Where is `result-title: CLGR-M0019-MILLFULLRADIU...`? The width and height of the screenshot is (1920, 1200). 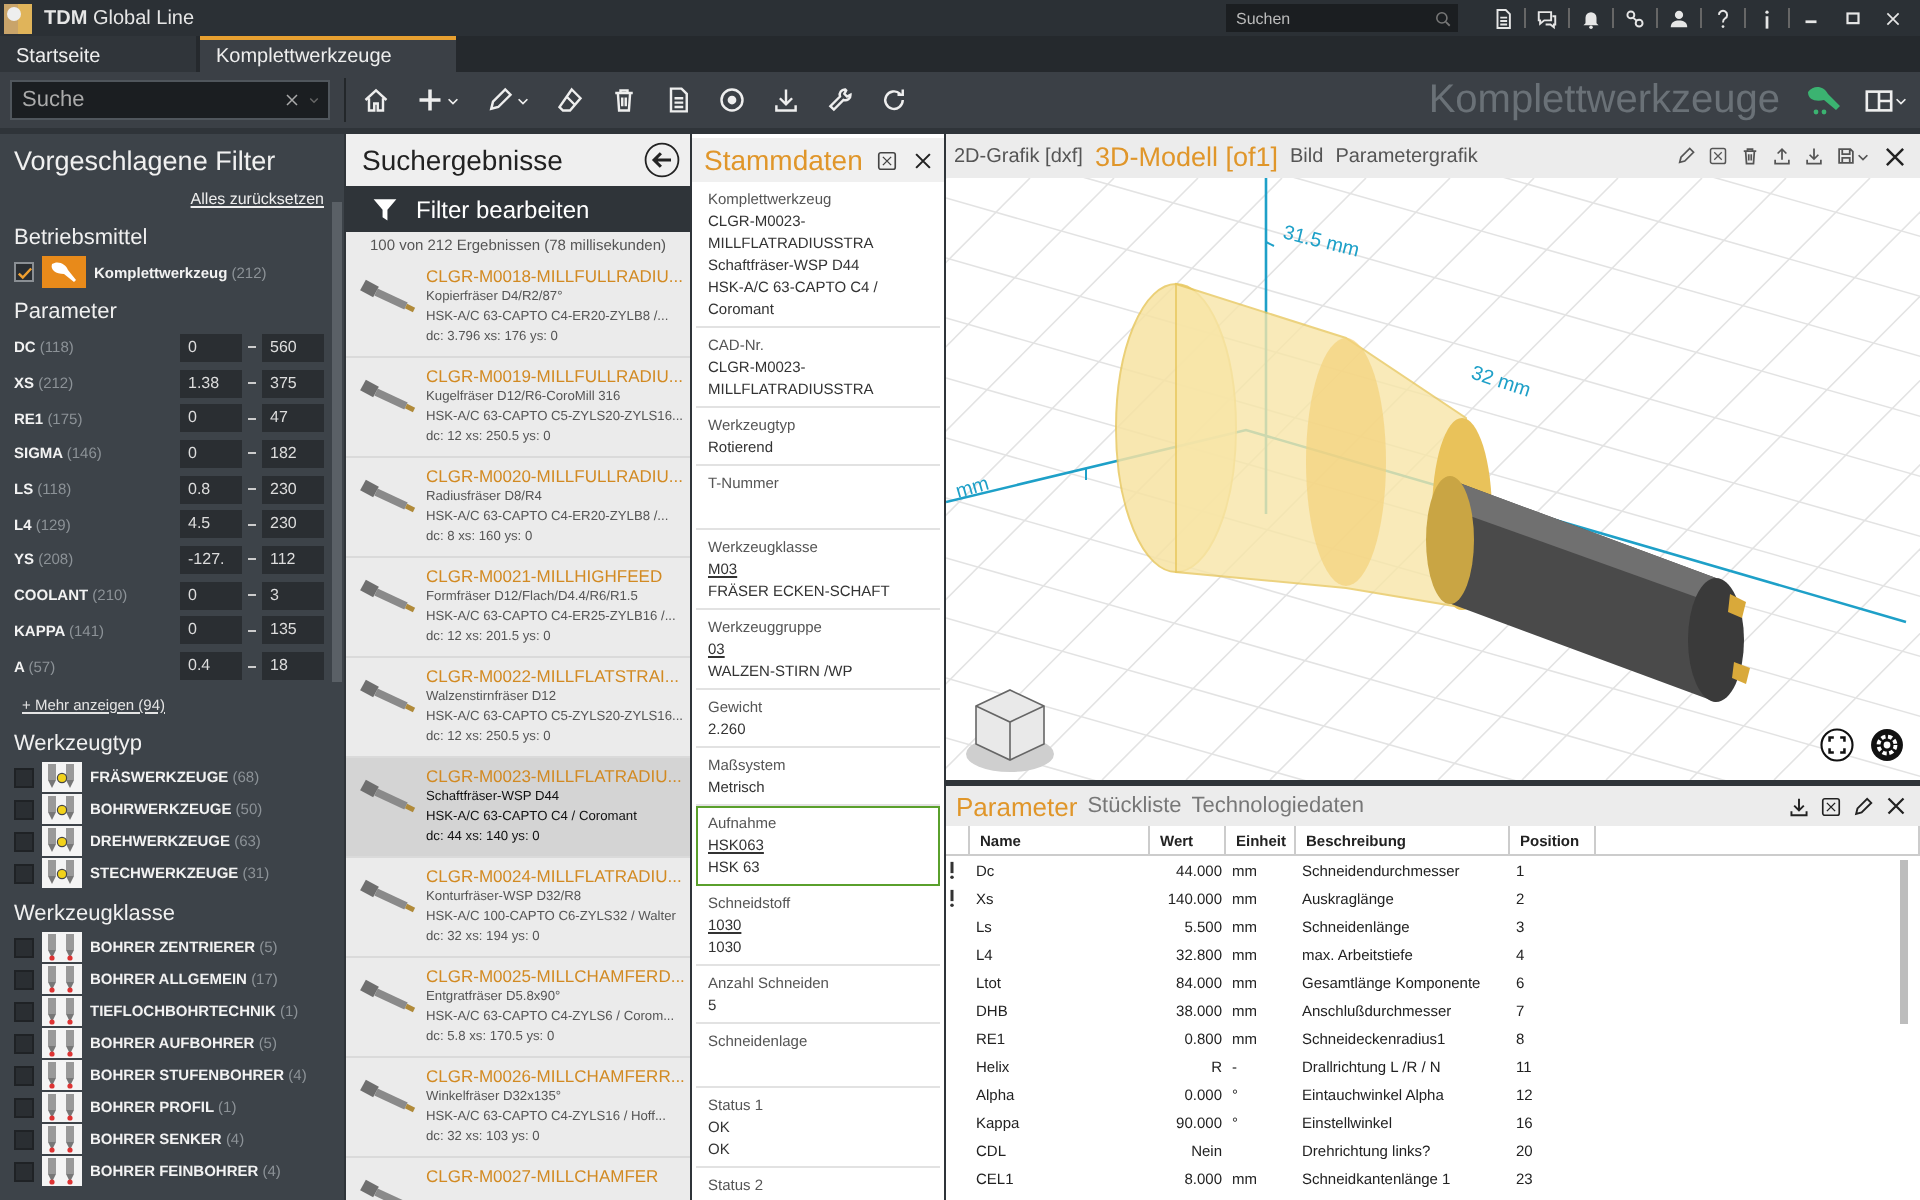 result-title: CLGR-M0019-MILLFULLRADIU... is located at coordinates (555, 376).